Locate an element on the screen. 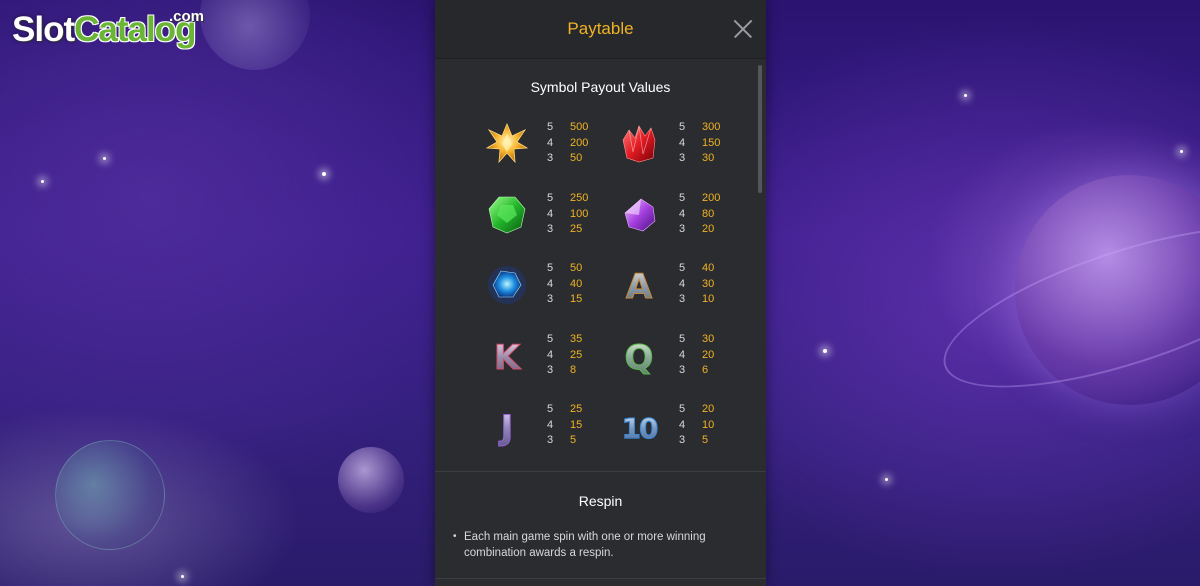 The width and height of the screenshot is (1200, 586). logo-text-slot: Slot is located at coordinates (43, 29).